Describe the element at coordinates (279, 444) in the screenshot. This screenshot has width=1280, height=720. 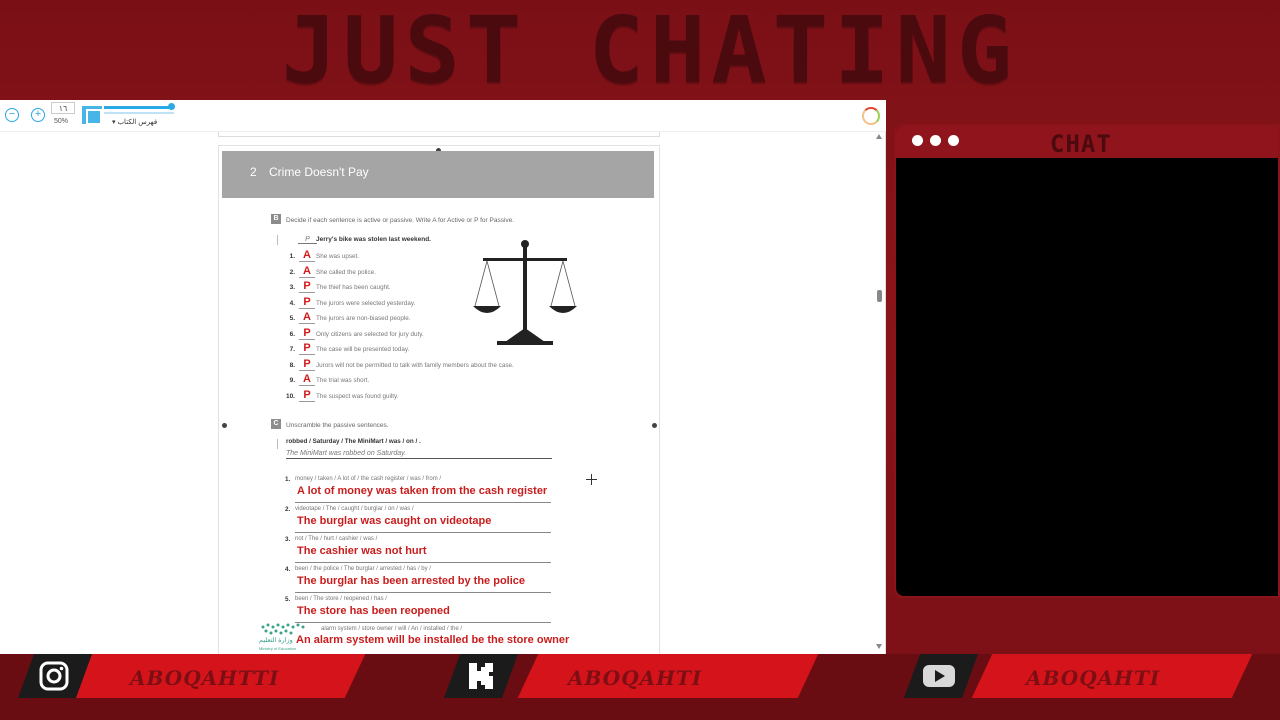
I see `pin-icon` at that location.